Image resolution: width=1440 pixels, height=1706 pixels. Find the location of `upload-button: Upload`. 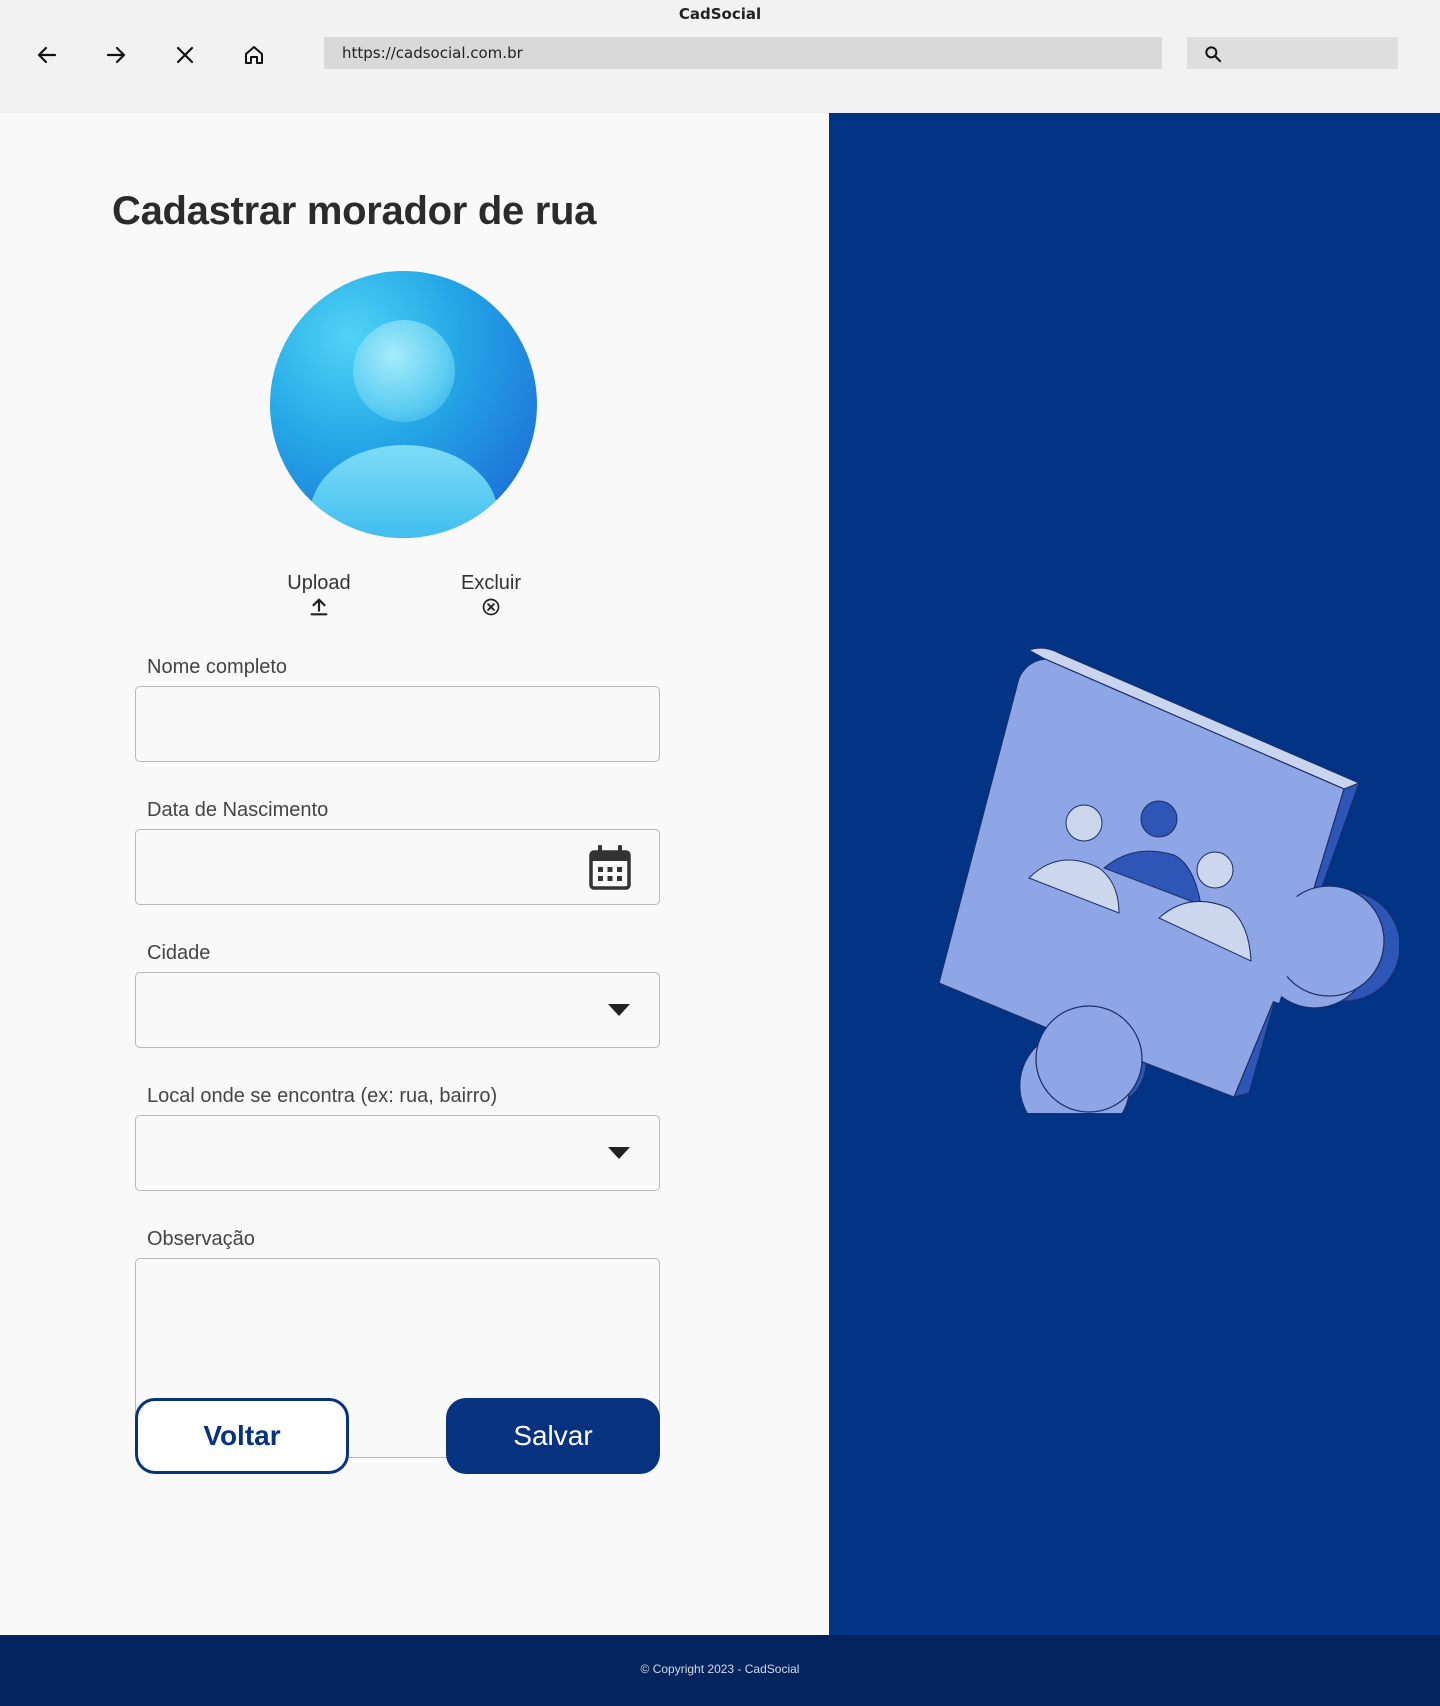

upload-button: Upload is located at coordinates (319, 595).